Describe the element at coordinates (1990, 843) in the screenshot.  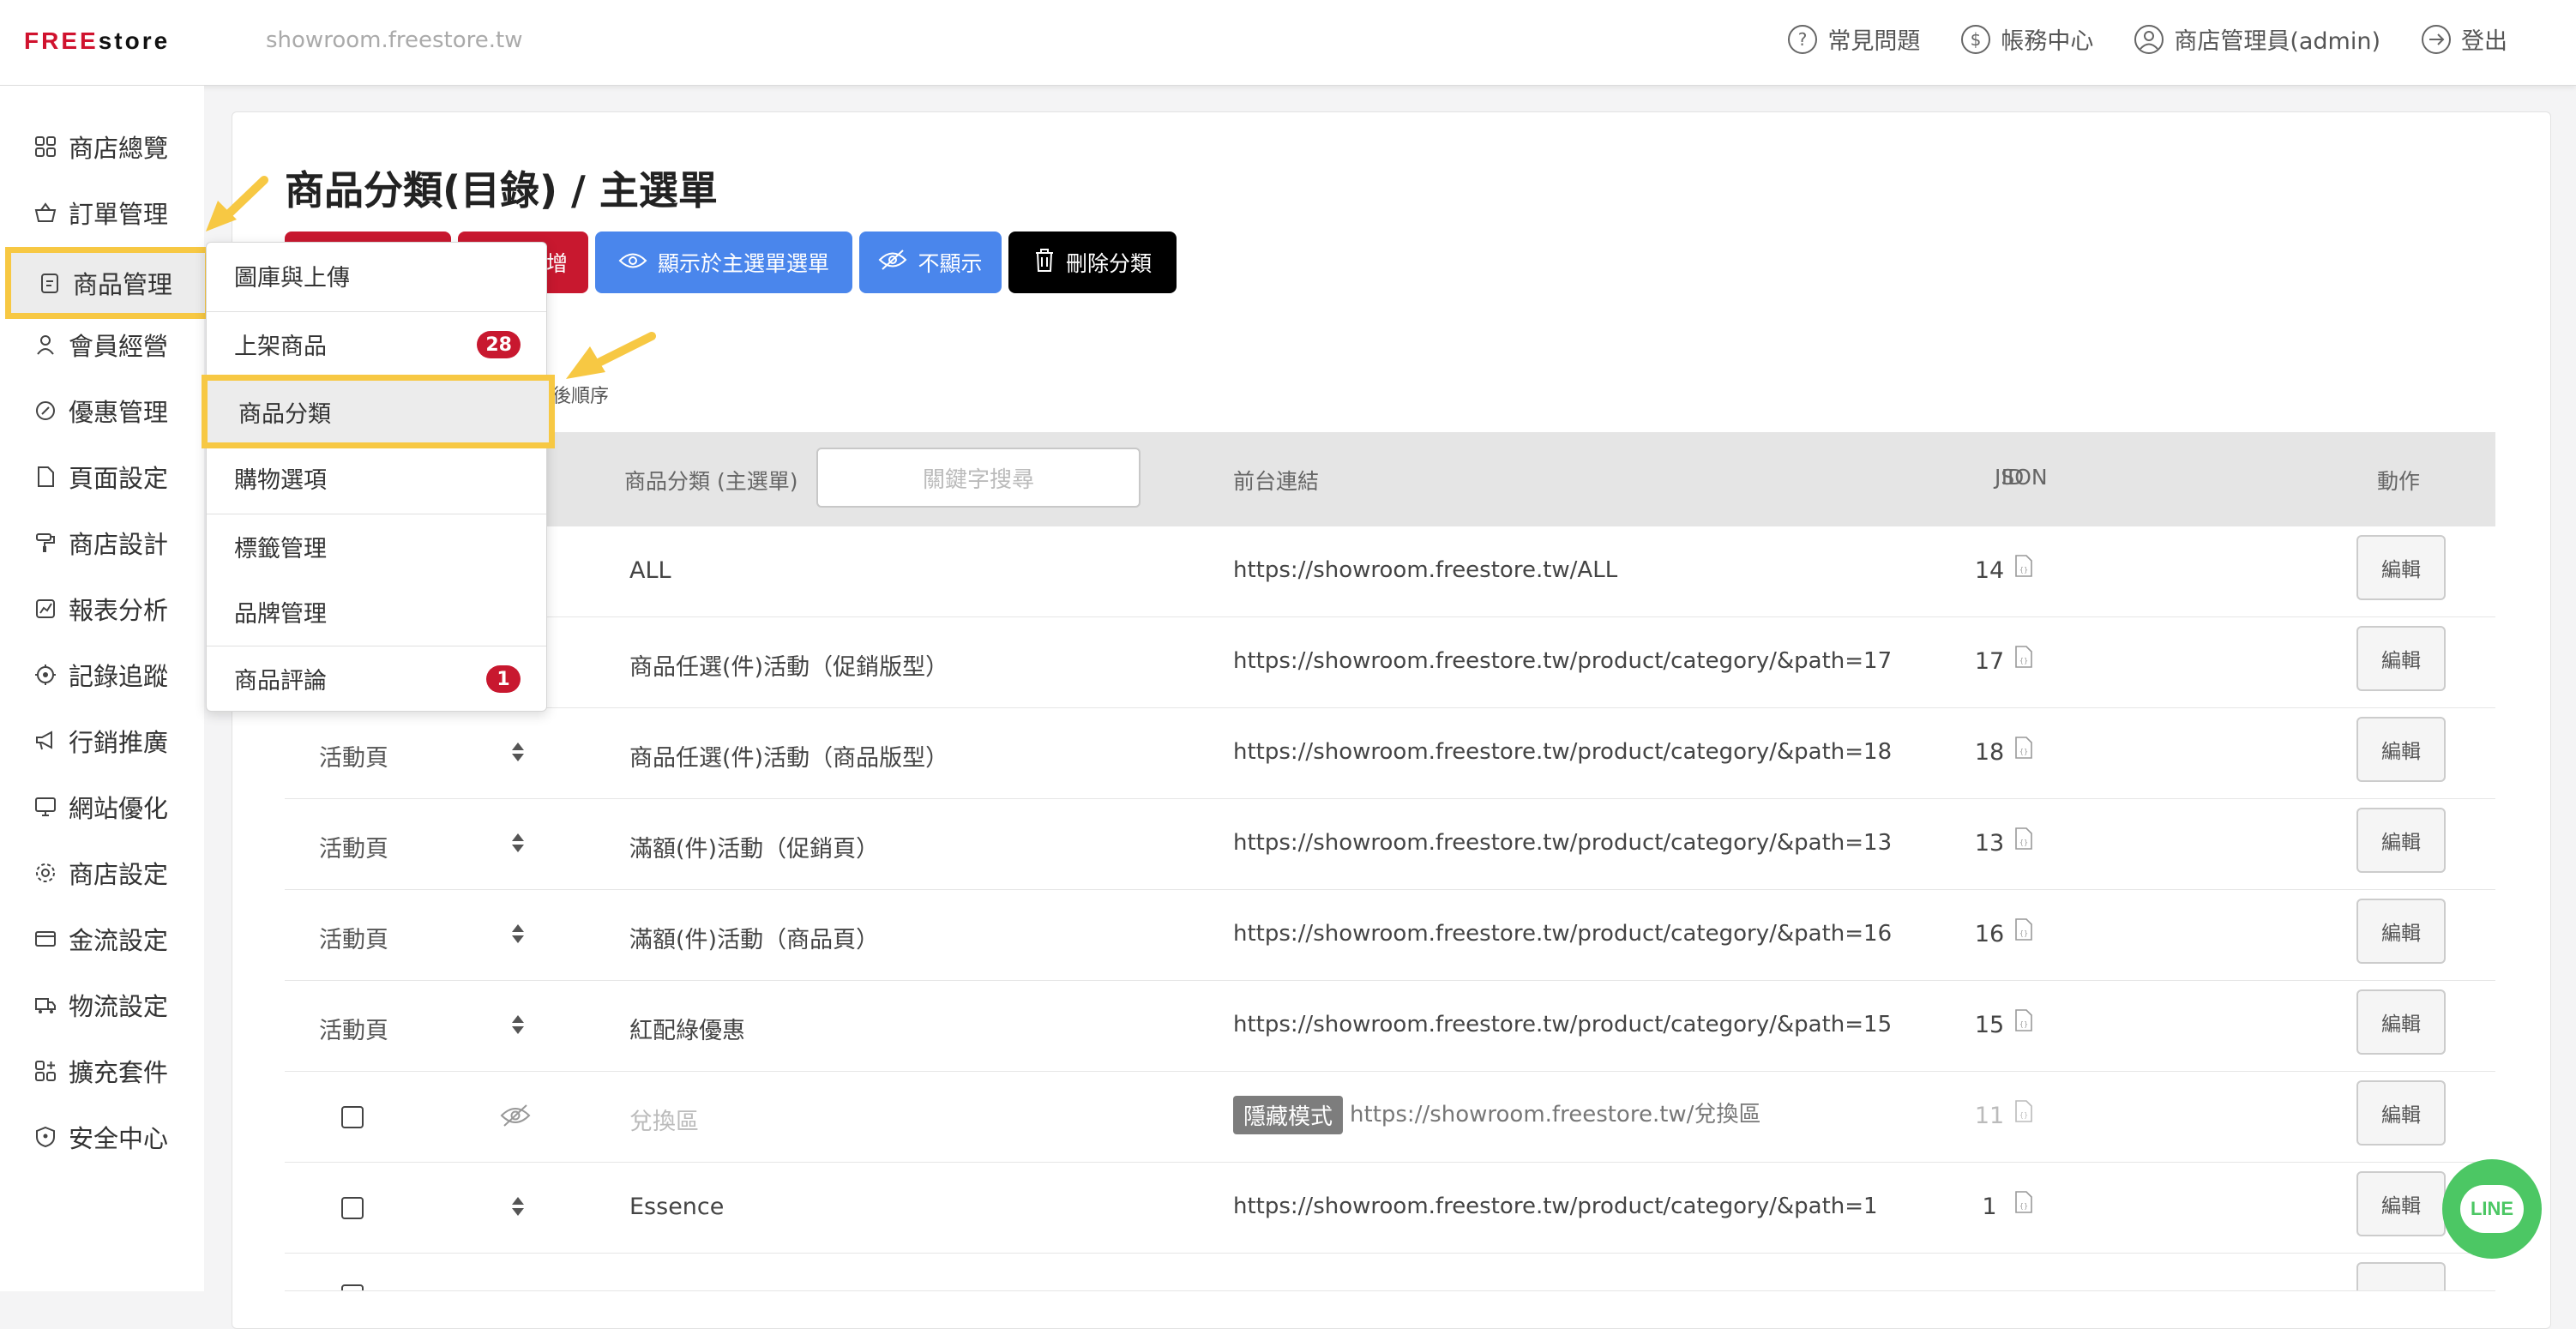
I see `category-id: 13` at that location.